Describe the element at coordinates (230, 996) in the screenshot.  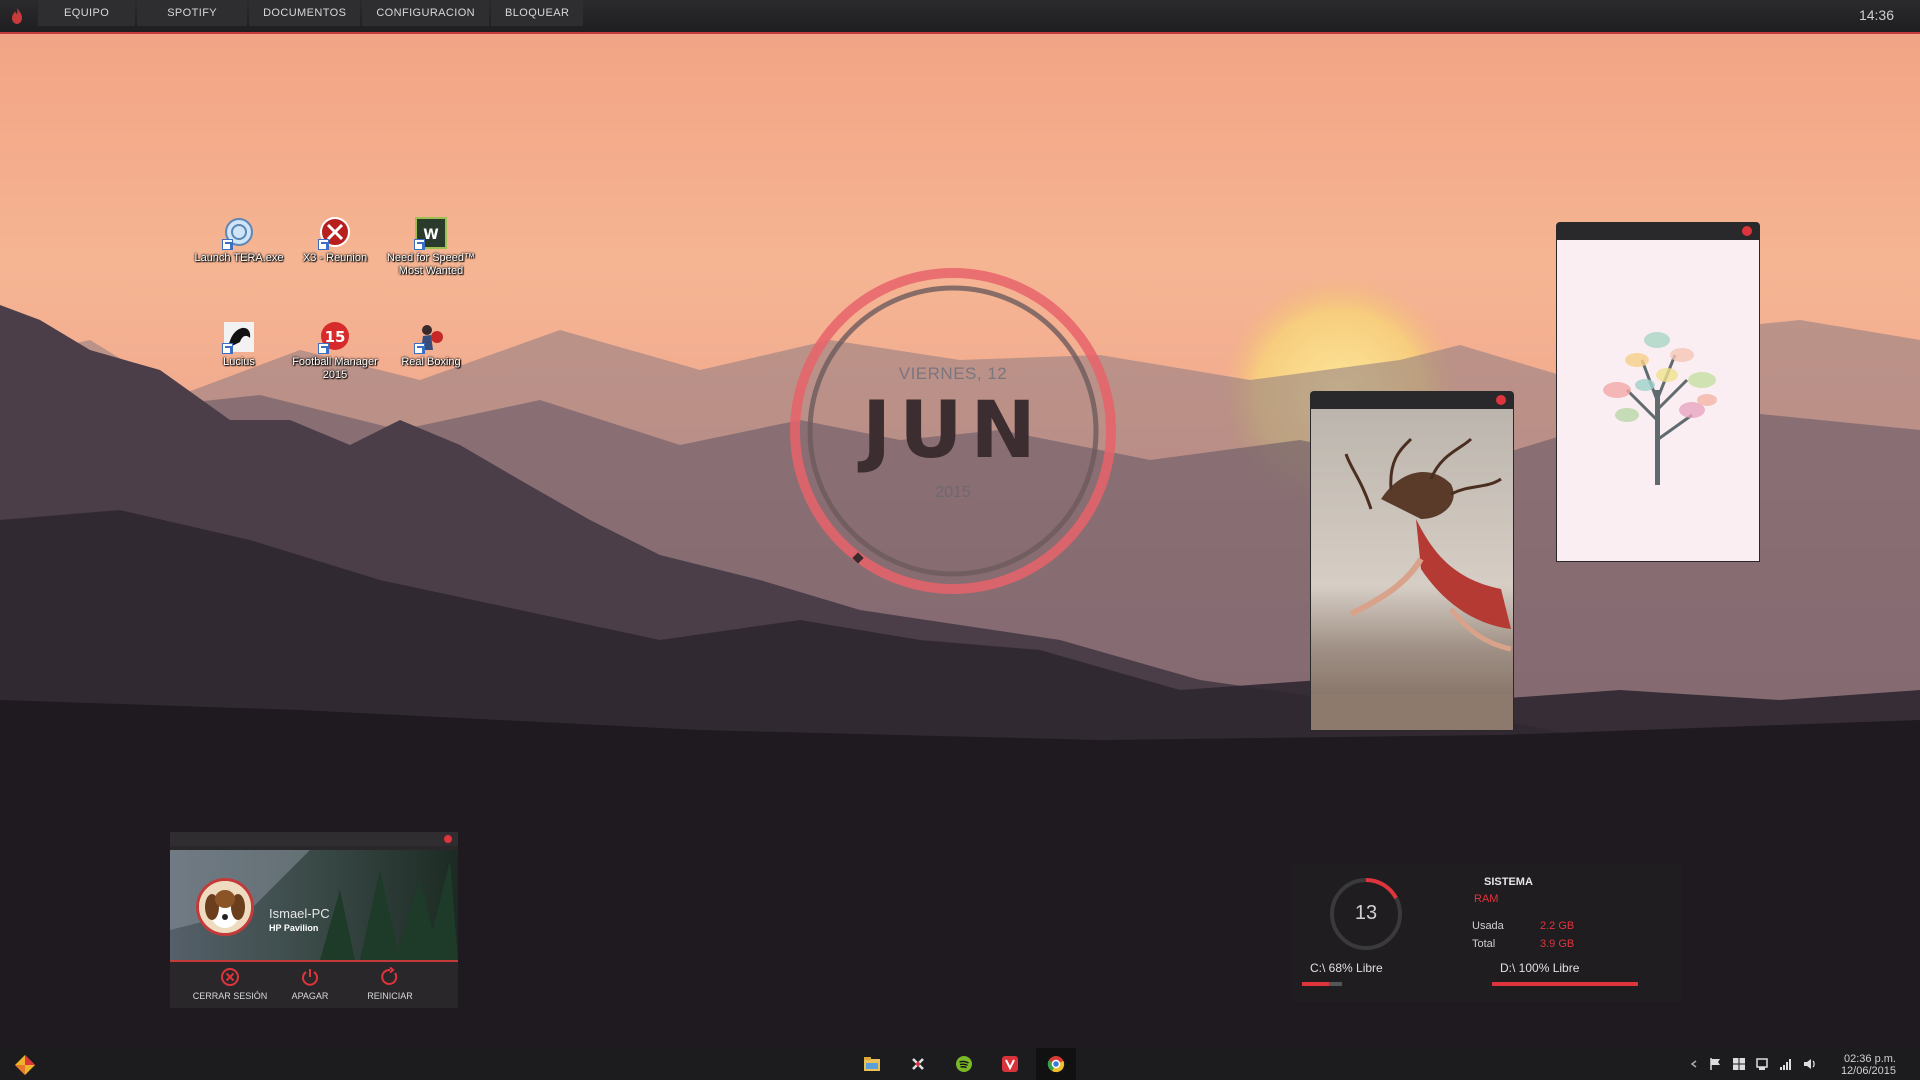
I see `logout-label: CERRAR SESIÓN` at that location.